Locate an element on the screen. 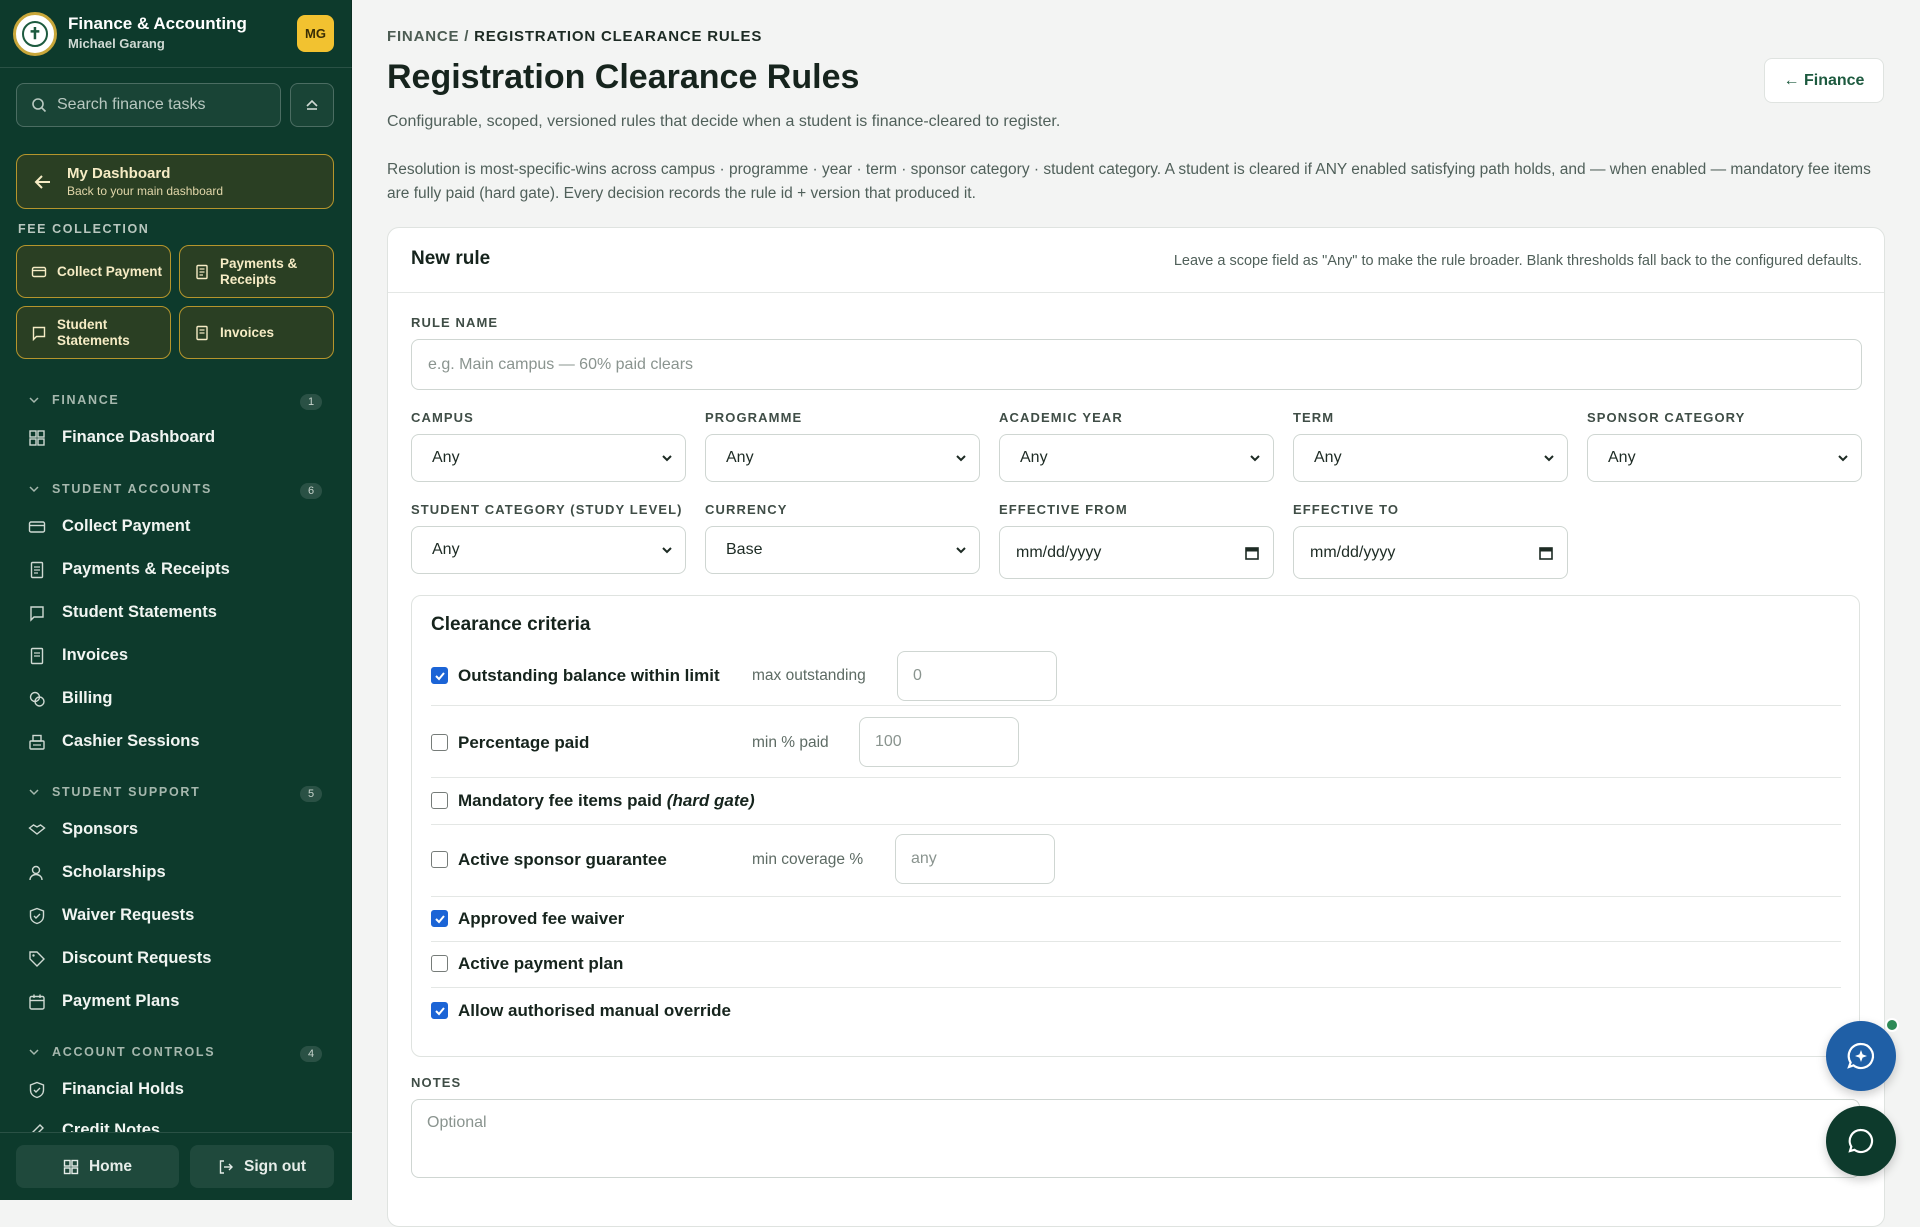  programme-select: Any is located at coordinates (842, 458).